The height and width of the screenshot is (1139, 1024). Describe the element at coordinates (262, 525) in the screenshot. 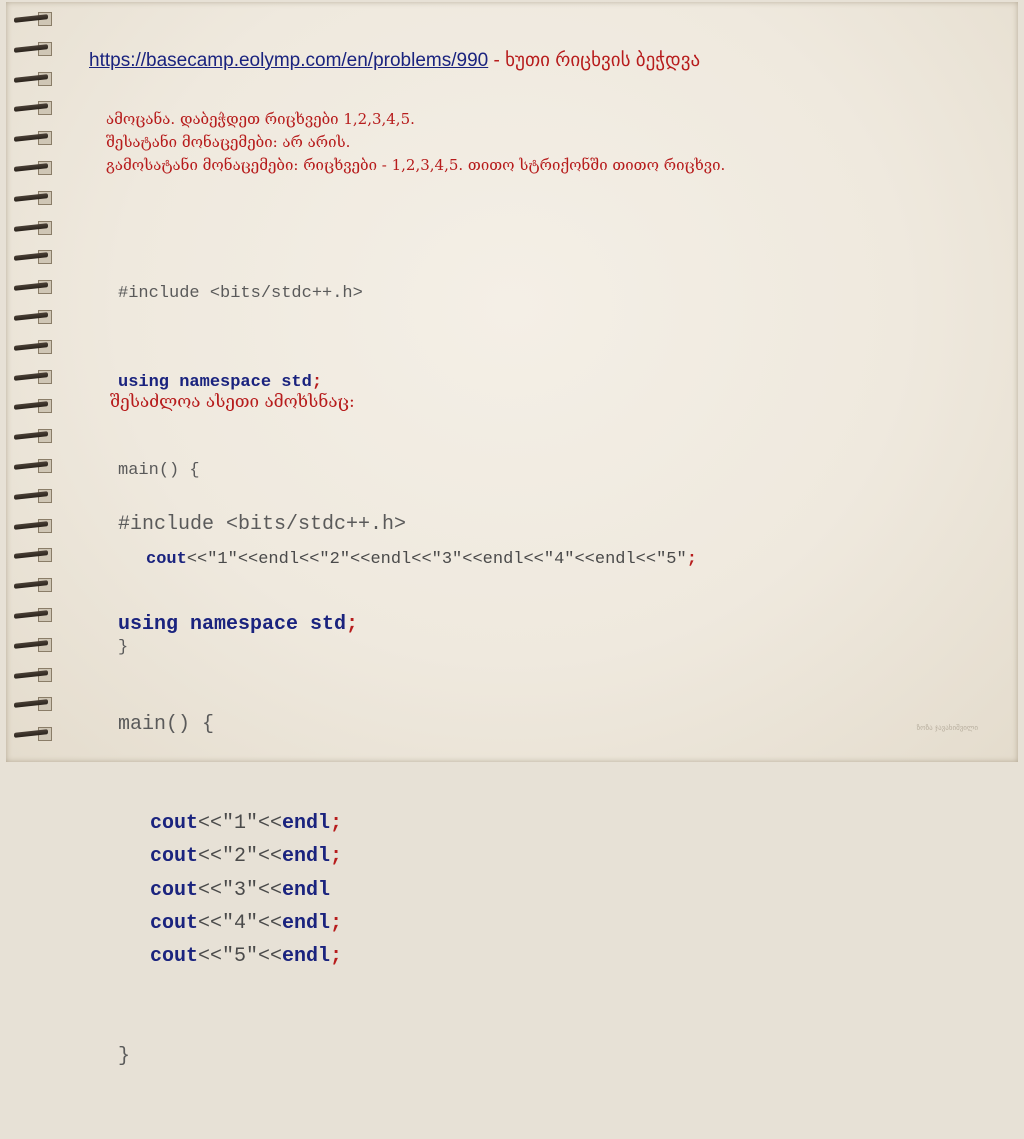

I see `code2-include: #include <bits/stdc++.h>` at that location.